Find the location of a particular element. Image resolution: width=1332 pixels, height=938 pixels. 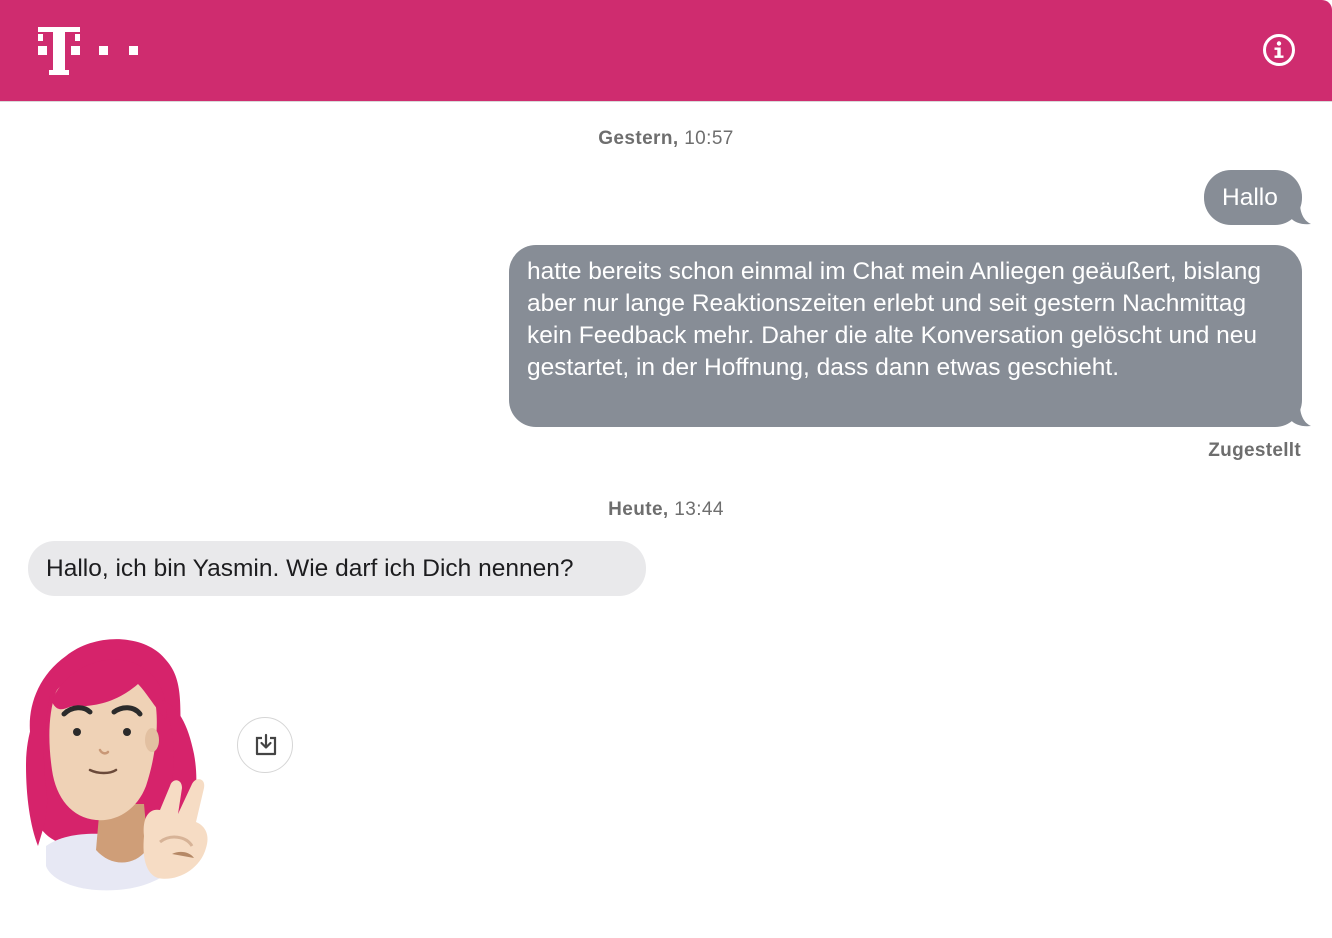

delivery-status: Zugestellt is located at coordinates (1254, 450).